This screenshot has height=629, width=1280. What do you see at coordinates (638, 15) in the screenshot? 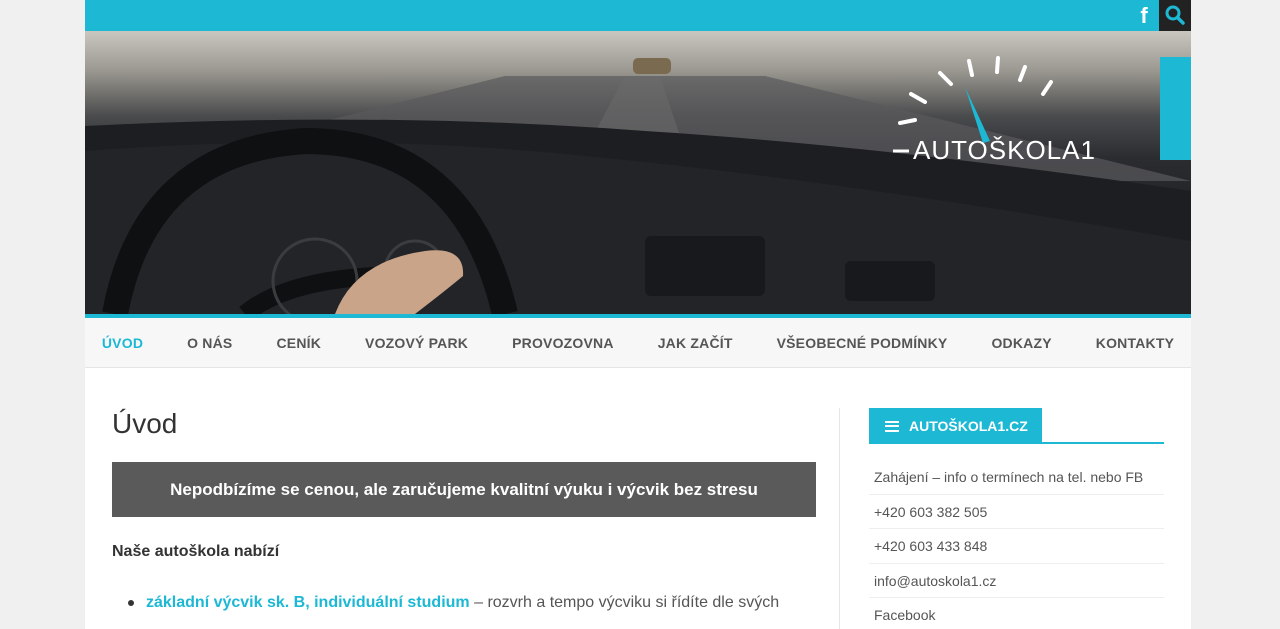
I see `top-bar: f` at bounding box center [638, 15].